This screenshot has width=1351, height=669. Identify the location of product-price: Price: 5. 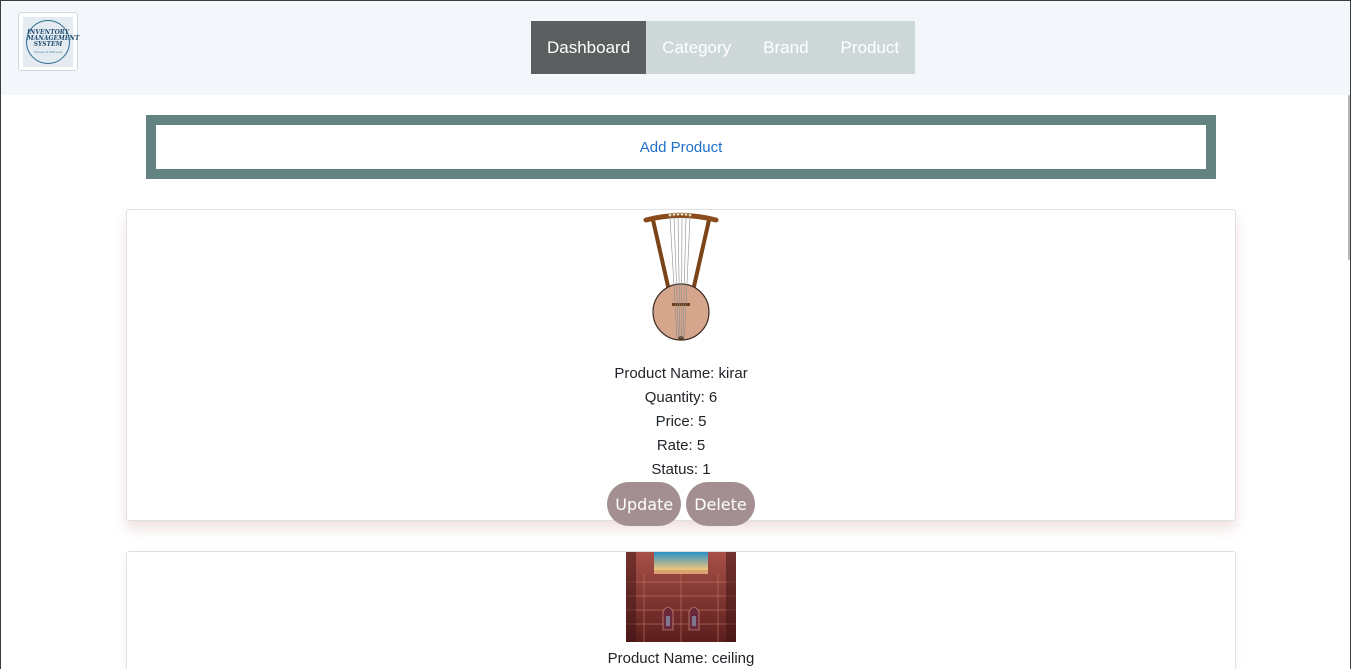
(681, 421).